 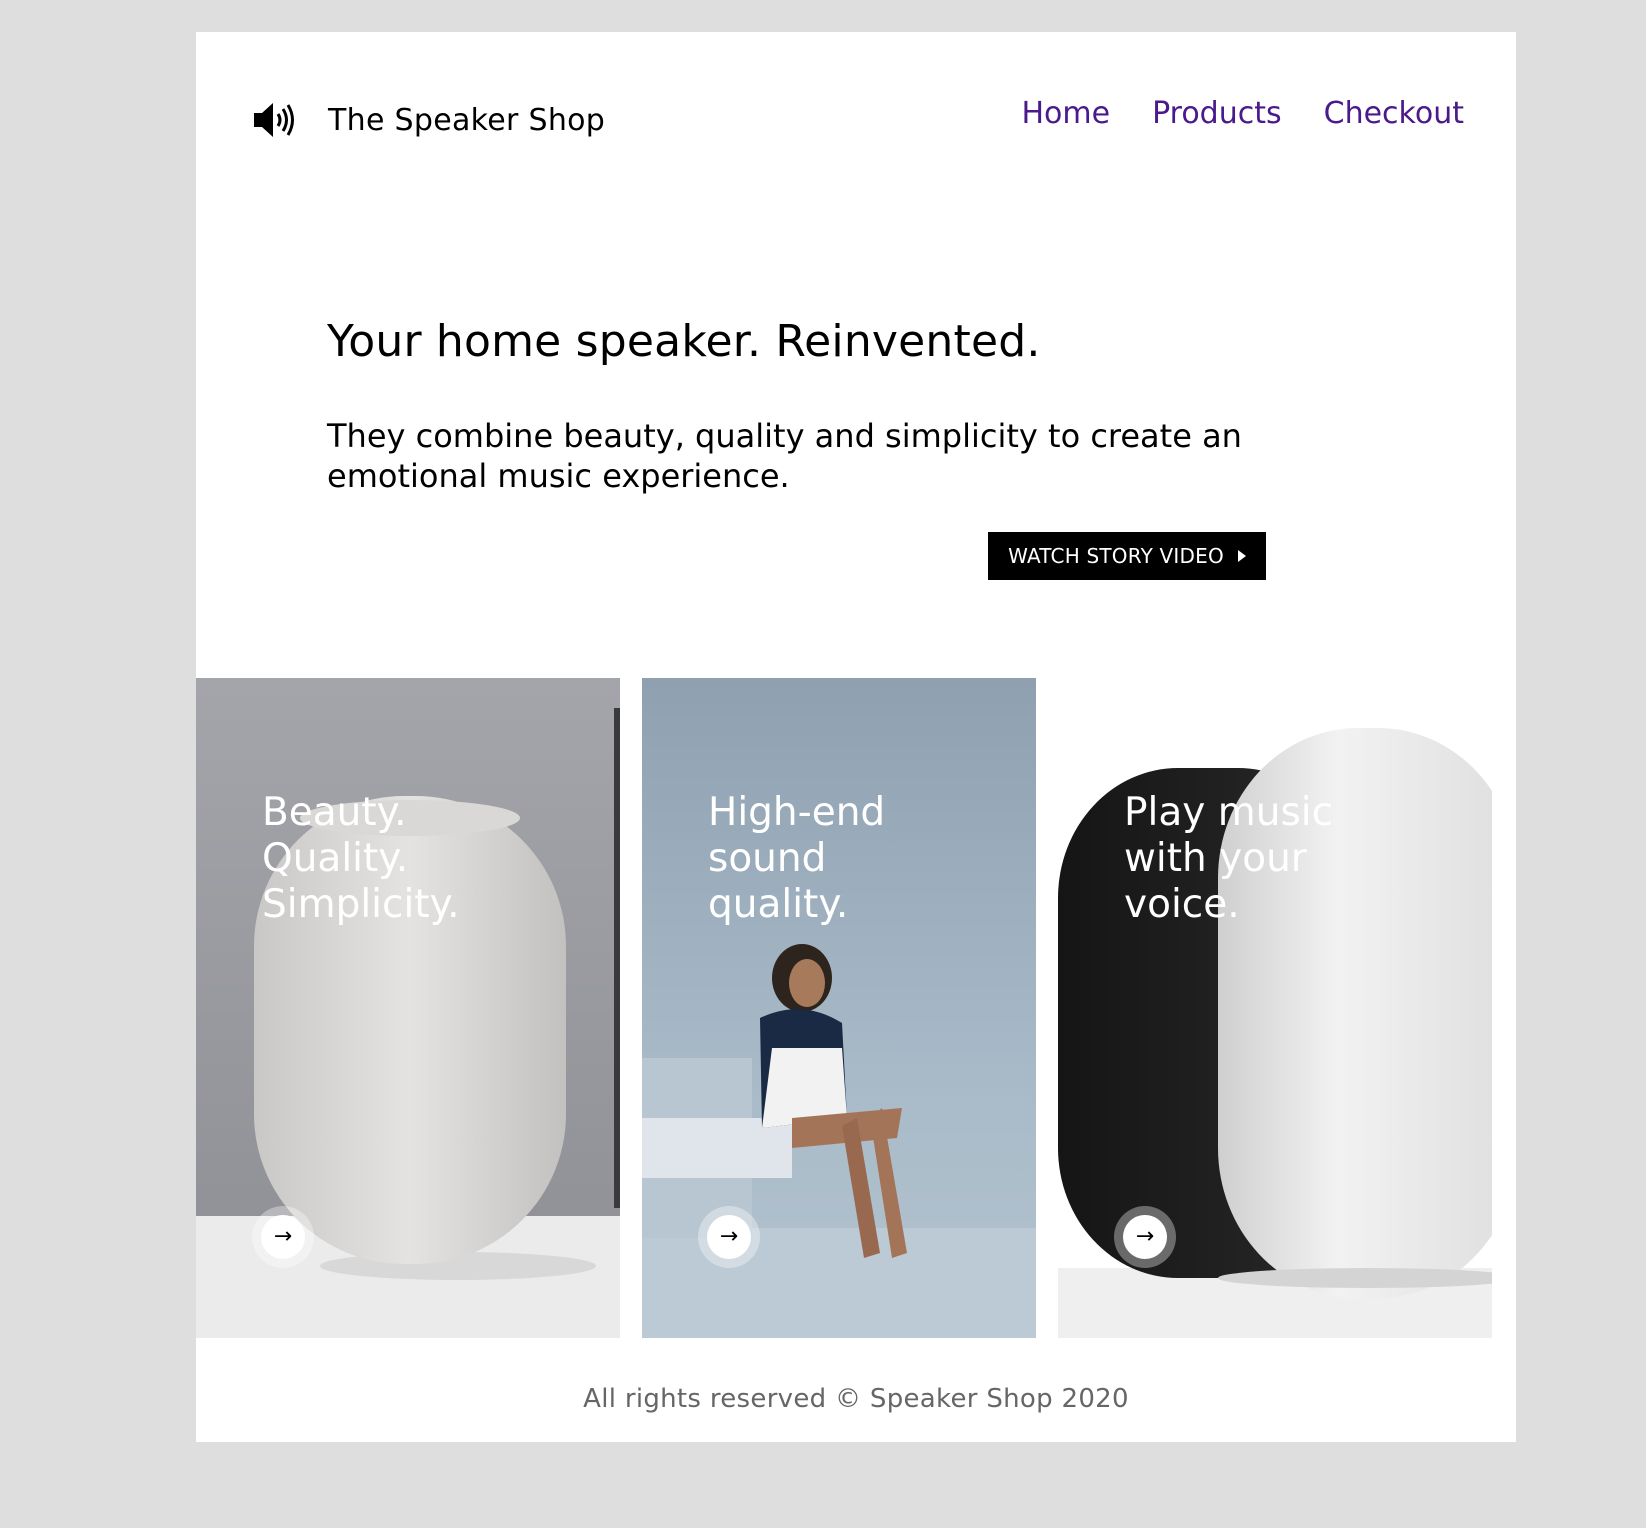 What do you see at coordinates (467, 120) in the screenshot?
I see `brand-name: The Speaker Shop` at bounding box center [467, 120].